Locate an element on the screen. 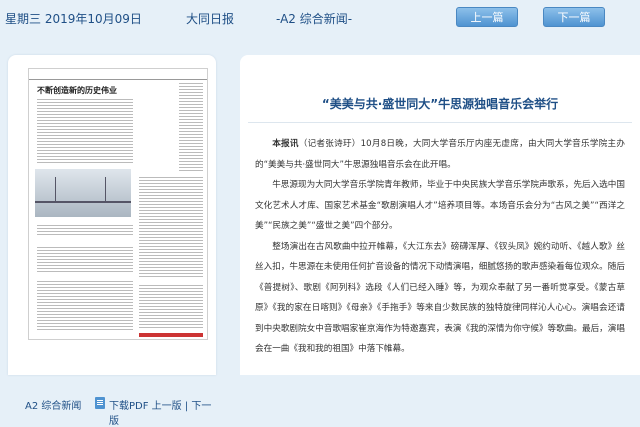 Image resolution: width=640 pixels, height=427 pixels. top-bar: 星期三 2019年10月09日 大同日报 -A2 综合新闻- 上一篇 下一篇 is located at coordinates (320, 19).